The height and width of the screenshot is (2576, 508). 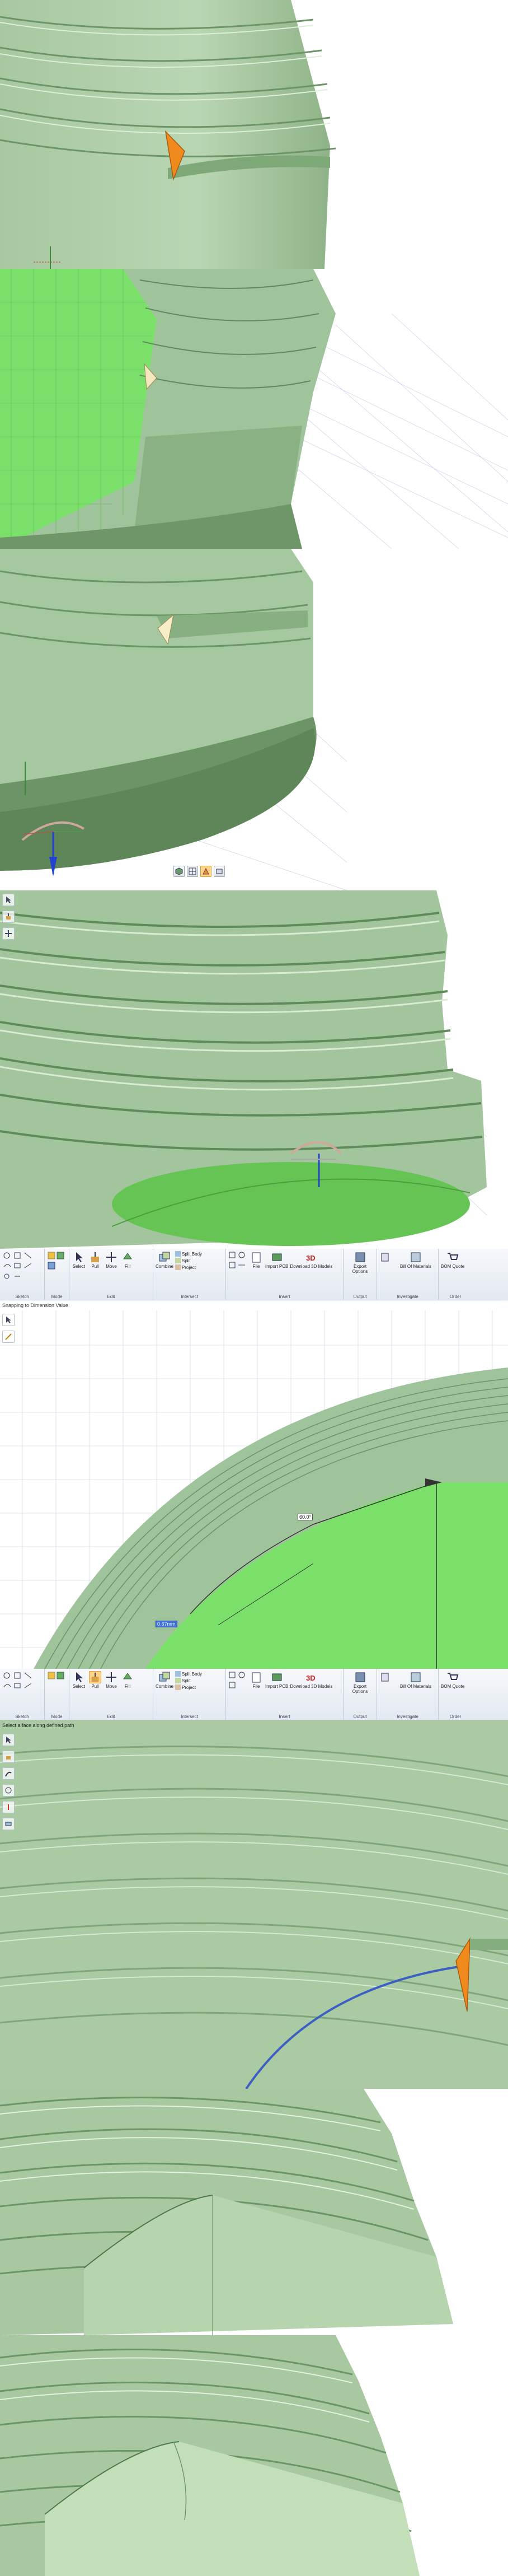 What do you see at coordinates (8, 1337) in the screenshot?
I see `sketch-line-tool-icon` at bounding box center [8, 1337].